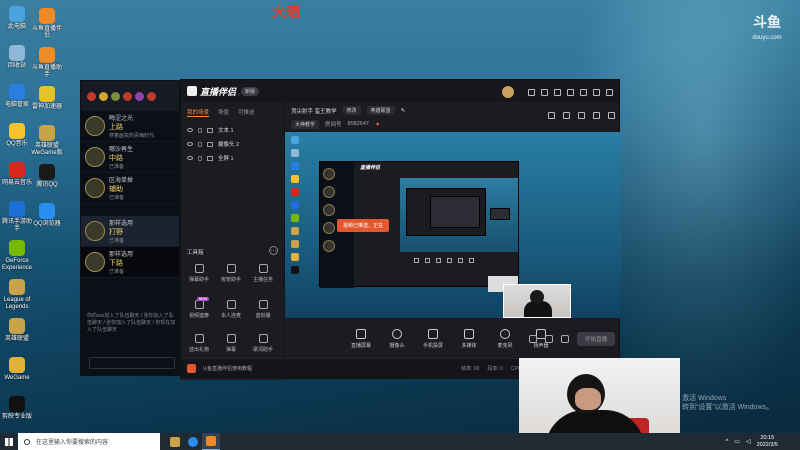 This screenshot has height=450, width=800. What do you see at coordinates (121, 181) in the screenshot?
I see `player-name: 区海单掉` at bounding box center [121, 181].